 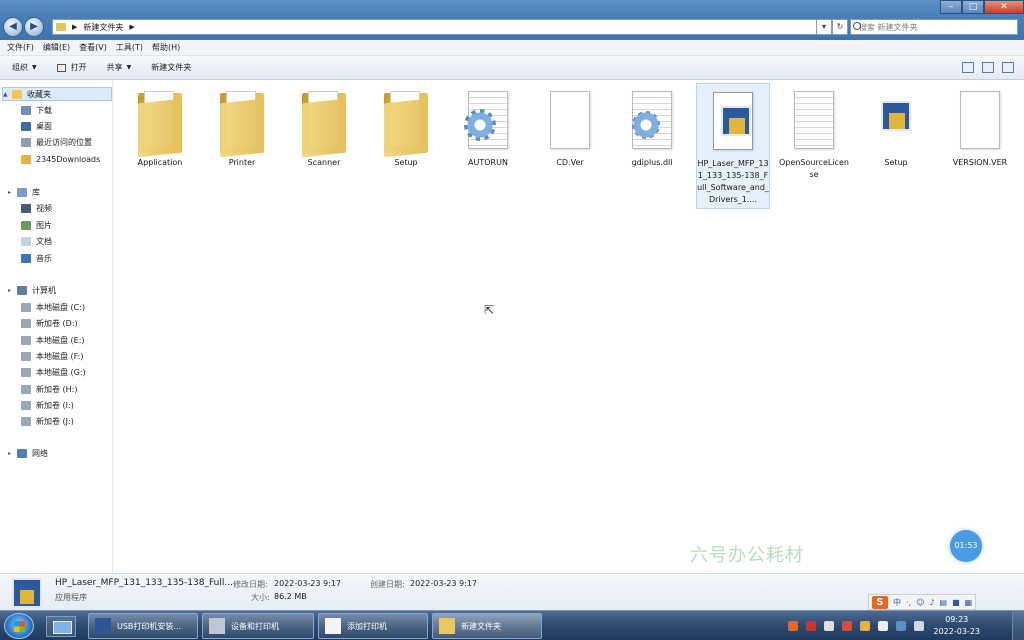 I want to click on nav-downloads: 下载, so click(x=36, y=110).